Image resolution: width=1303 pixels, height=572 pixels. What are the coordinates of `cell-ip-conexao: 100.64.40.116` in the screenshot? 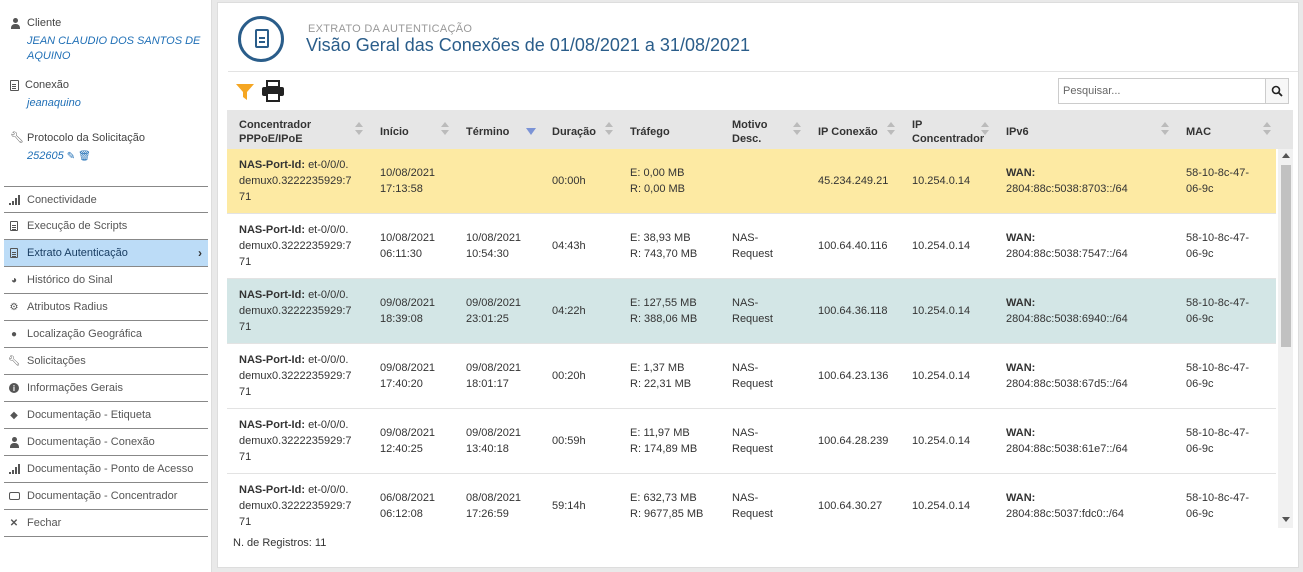 It's located at (853, 246).